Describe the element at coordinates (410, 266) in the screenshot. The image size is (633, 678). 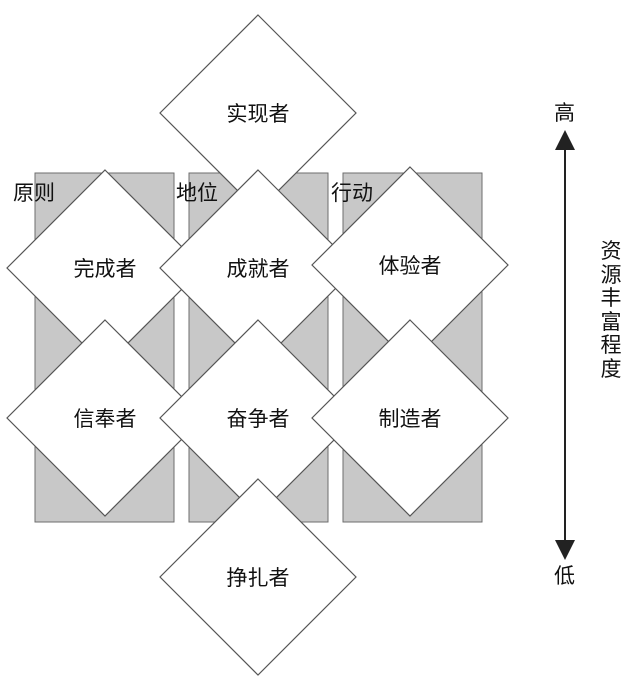
I see `diamond-label-experiencer: 体验者` at that location.